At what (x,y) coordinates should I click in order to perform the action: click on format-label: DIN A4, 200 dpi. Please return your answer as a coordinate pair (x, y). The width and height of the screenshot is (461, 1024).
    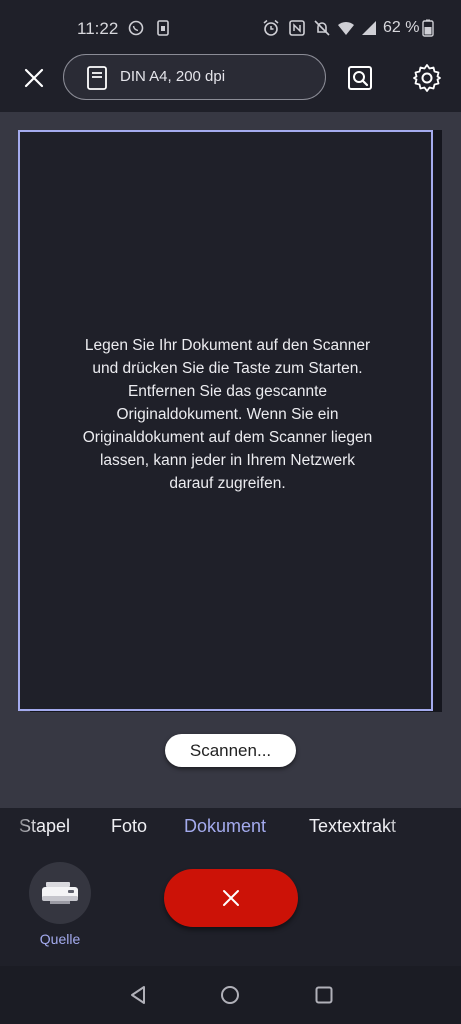
    Looking at the image, I should click on (173, 76).